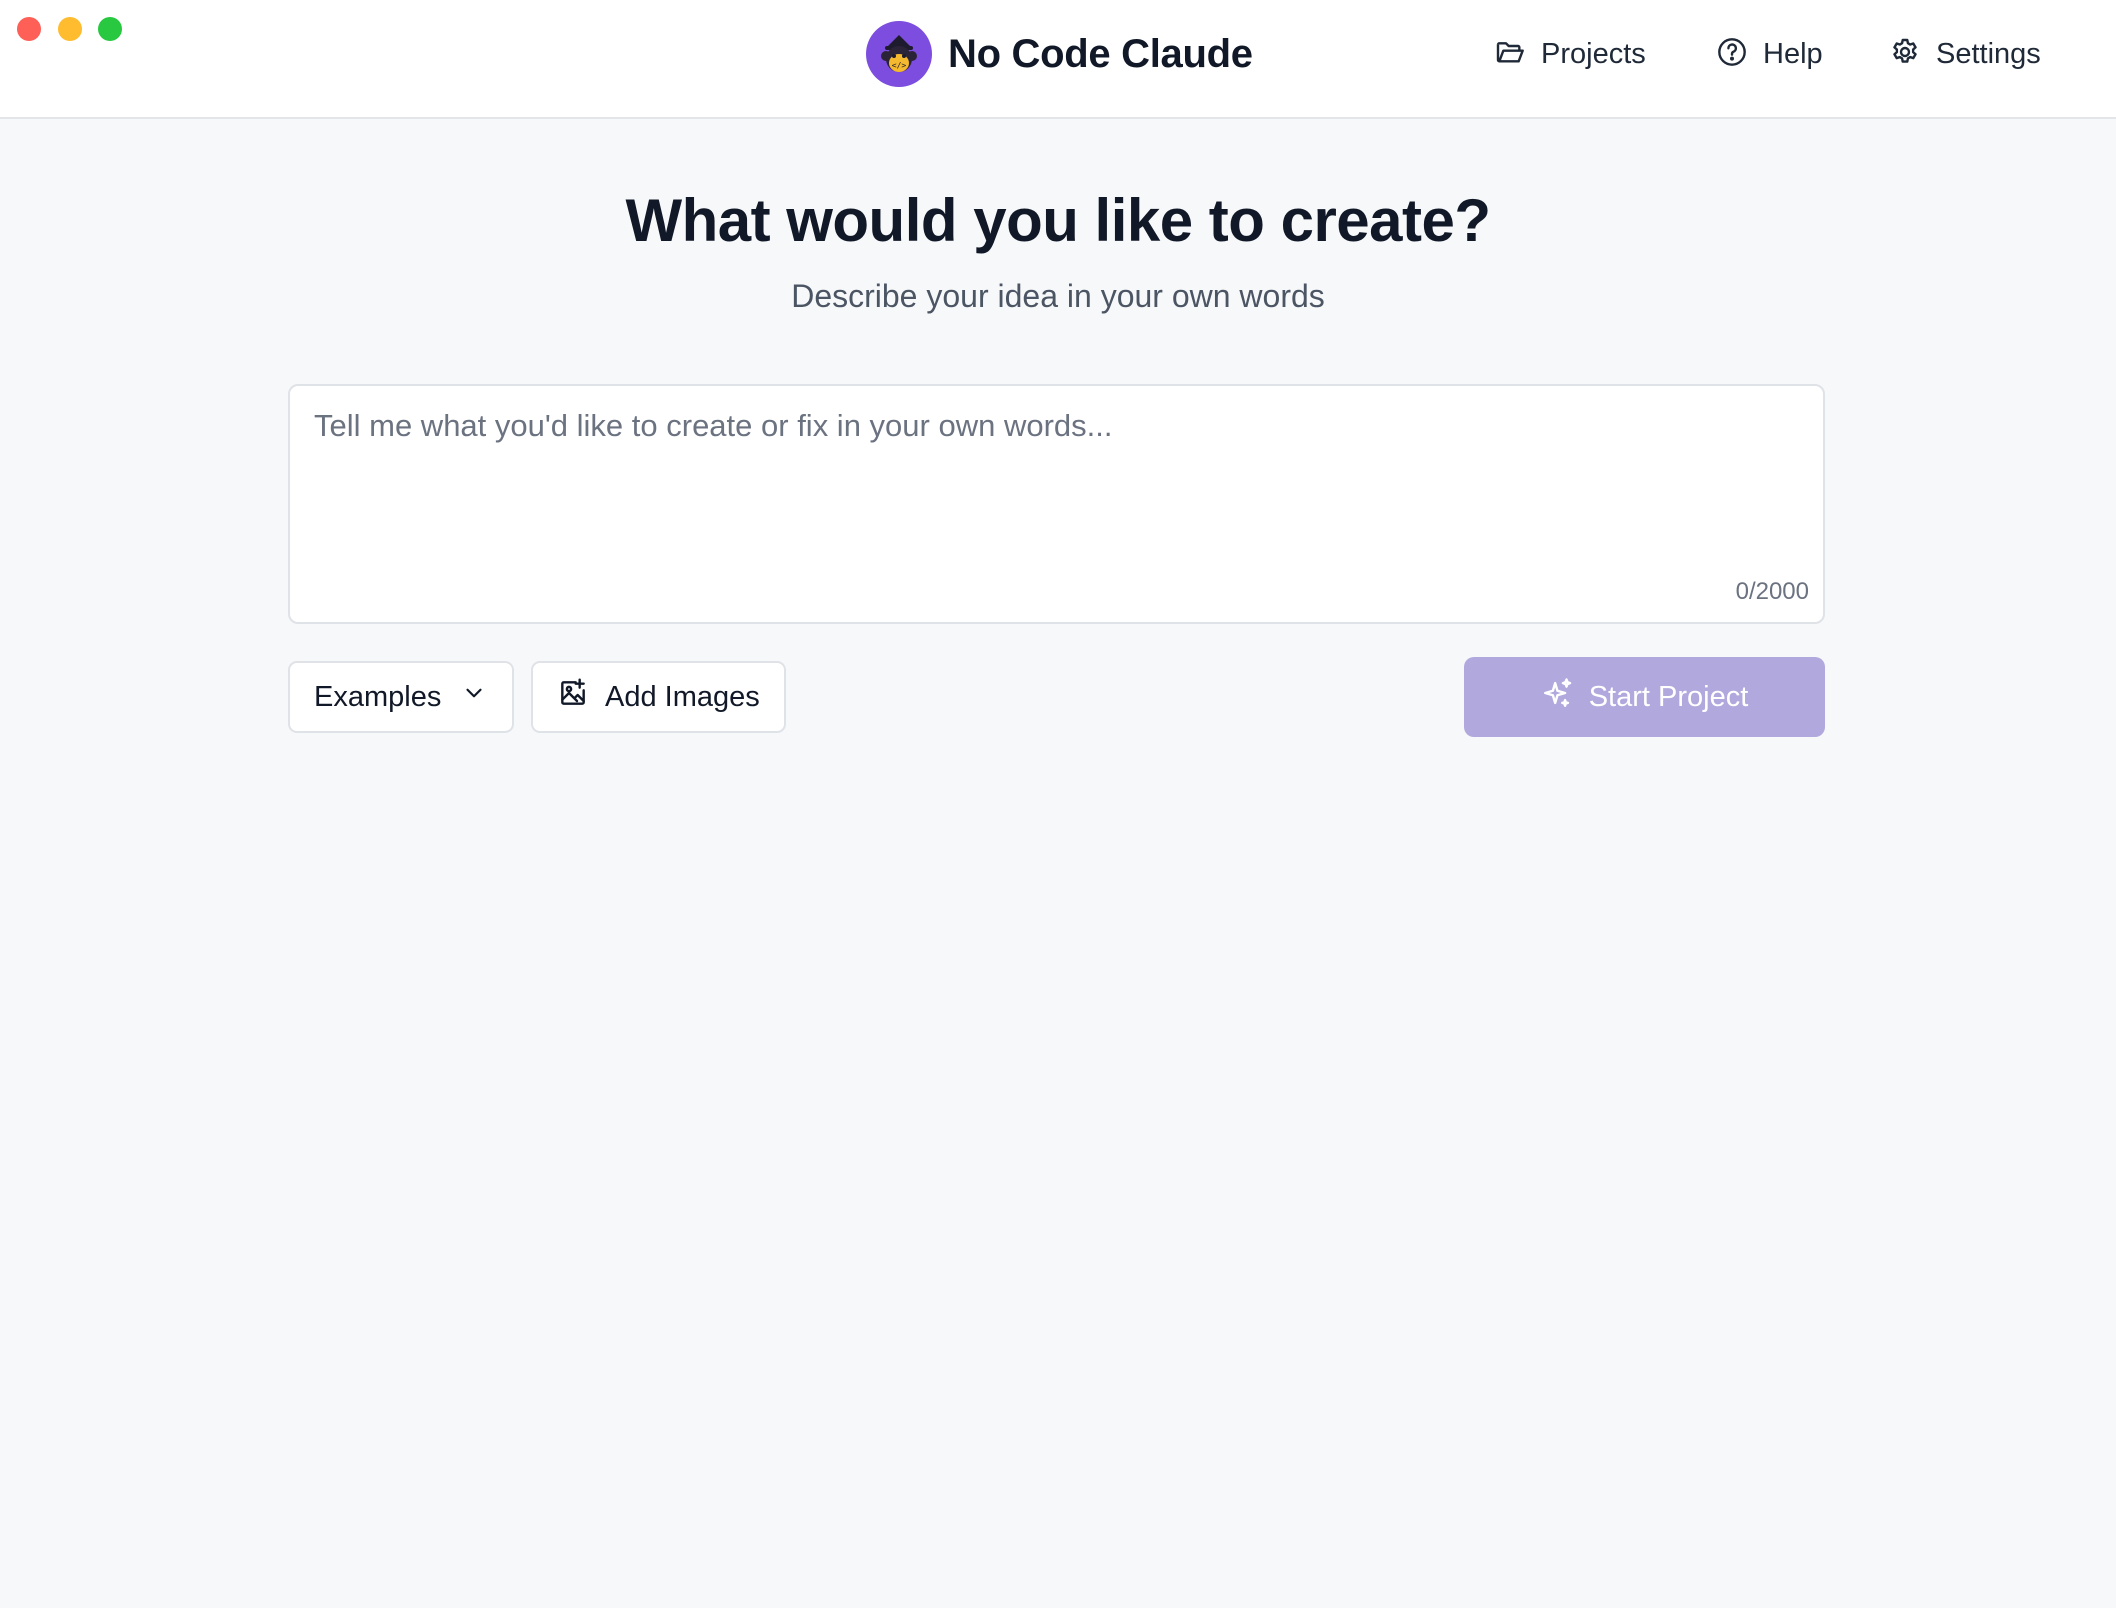  Describe the element at coordinates (110, 29) in the screenshot. I see `window-maximize-button` at that location.